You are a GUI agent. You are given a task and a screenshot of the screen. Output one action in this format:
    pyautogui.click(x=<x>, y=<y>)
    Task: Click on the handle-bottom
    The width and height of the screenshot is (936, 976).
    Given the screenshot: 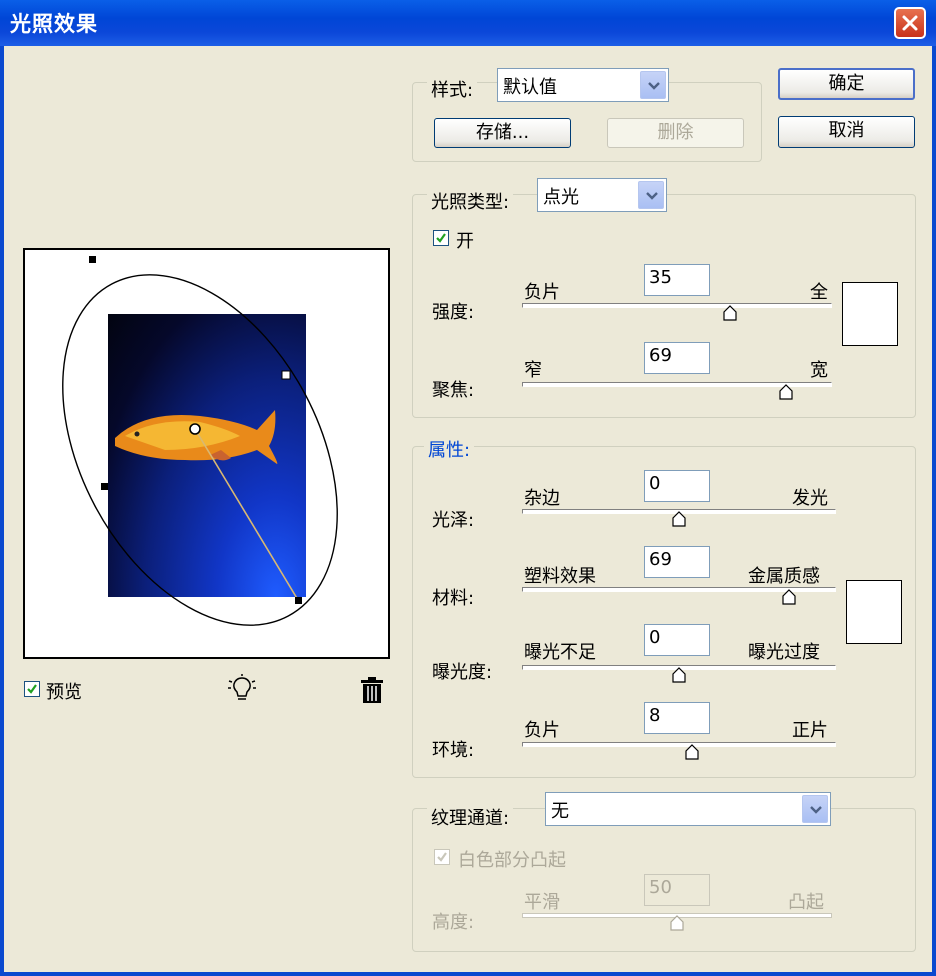 What is the action you would take?
    pyautogui.click(x=298, y=600)
    